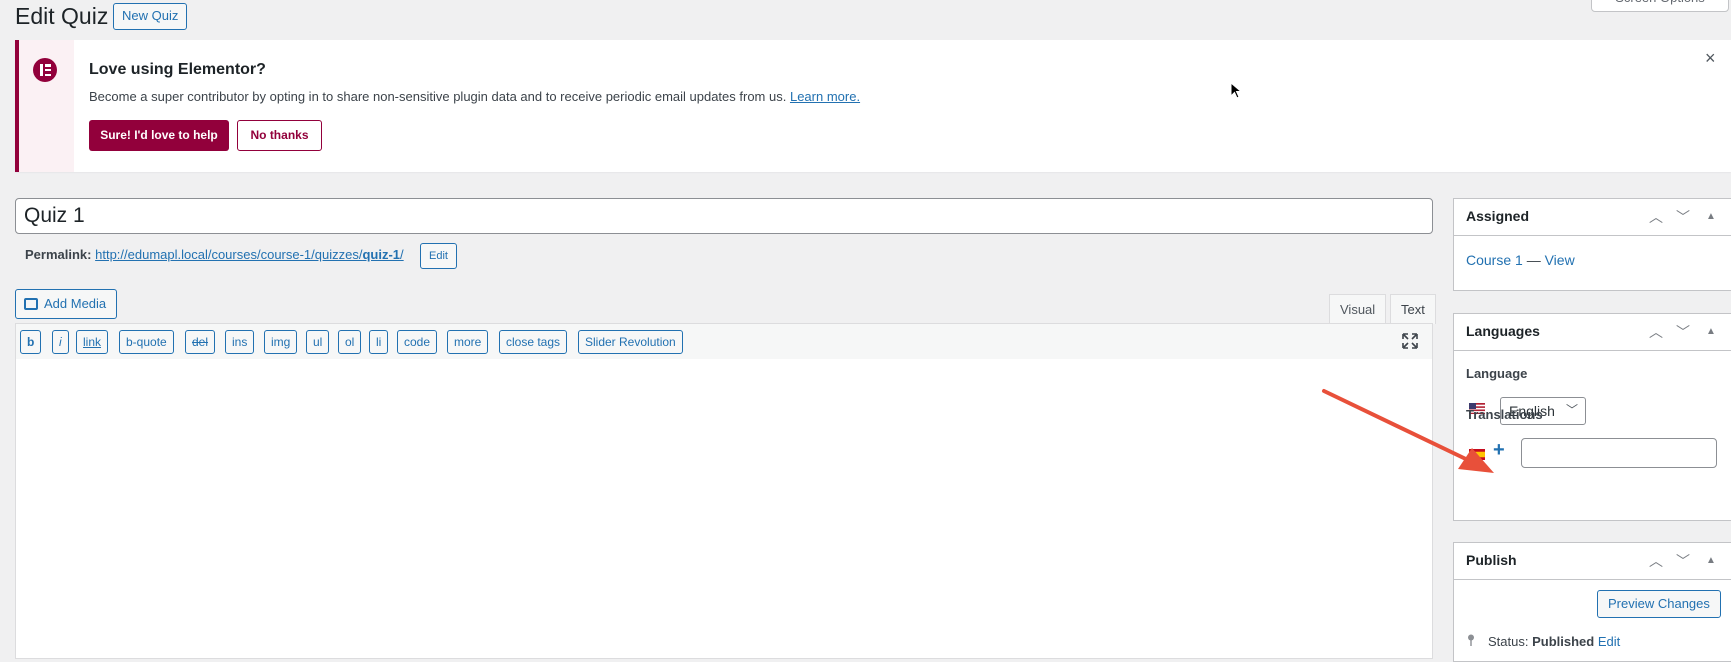 Image resolution: width=1731 pixels, height=662 pixels. Describe the element at coordinates (318, 342) in the screenshot. I see `quicktag-ul: ul` at that location.